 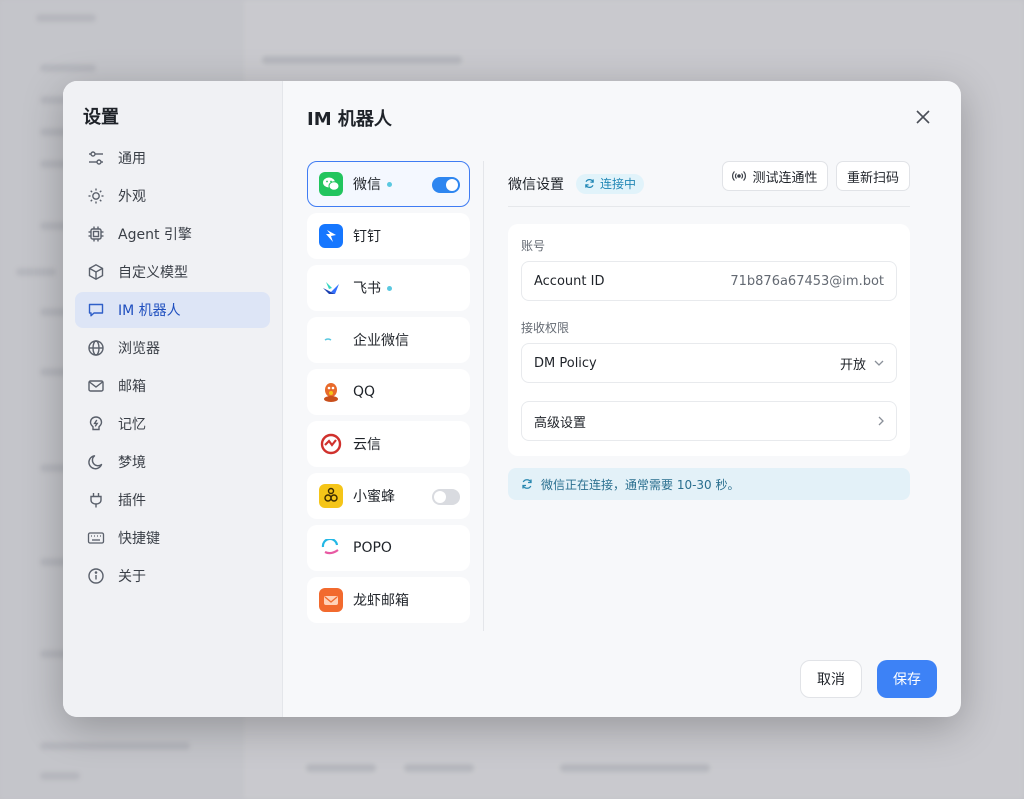 I want to click on advanced-settings-row: 高级设置, so click(x=709, y=421).